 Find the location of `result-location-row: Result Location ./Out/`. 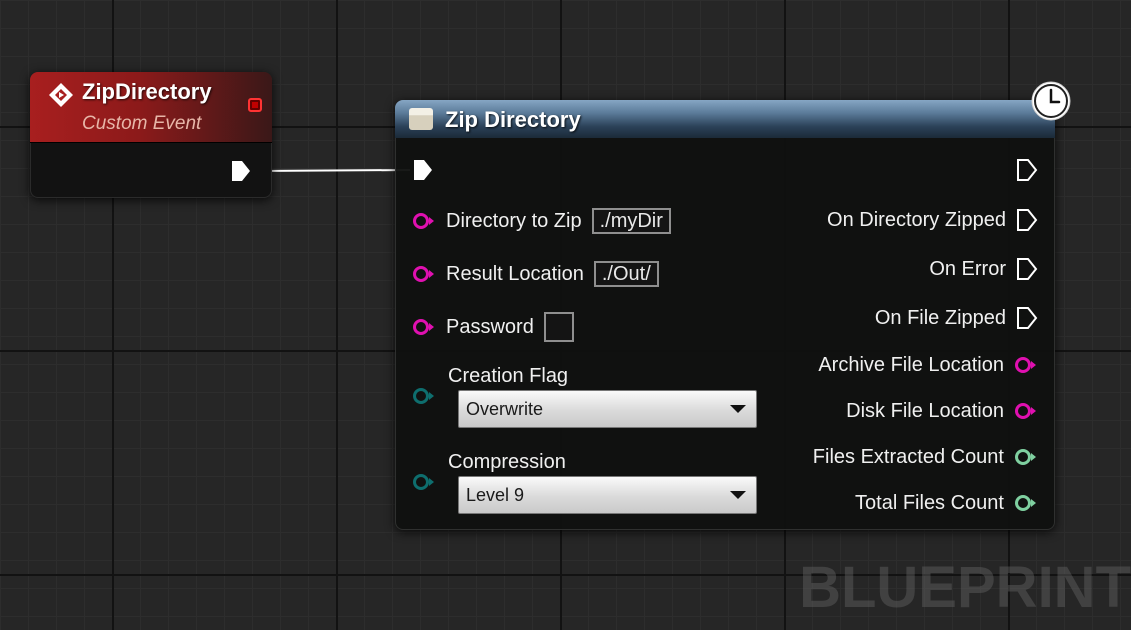

result-location-row: Result Location ./Out/ is located at coordinates (535, 274).